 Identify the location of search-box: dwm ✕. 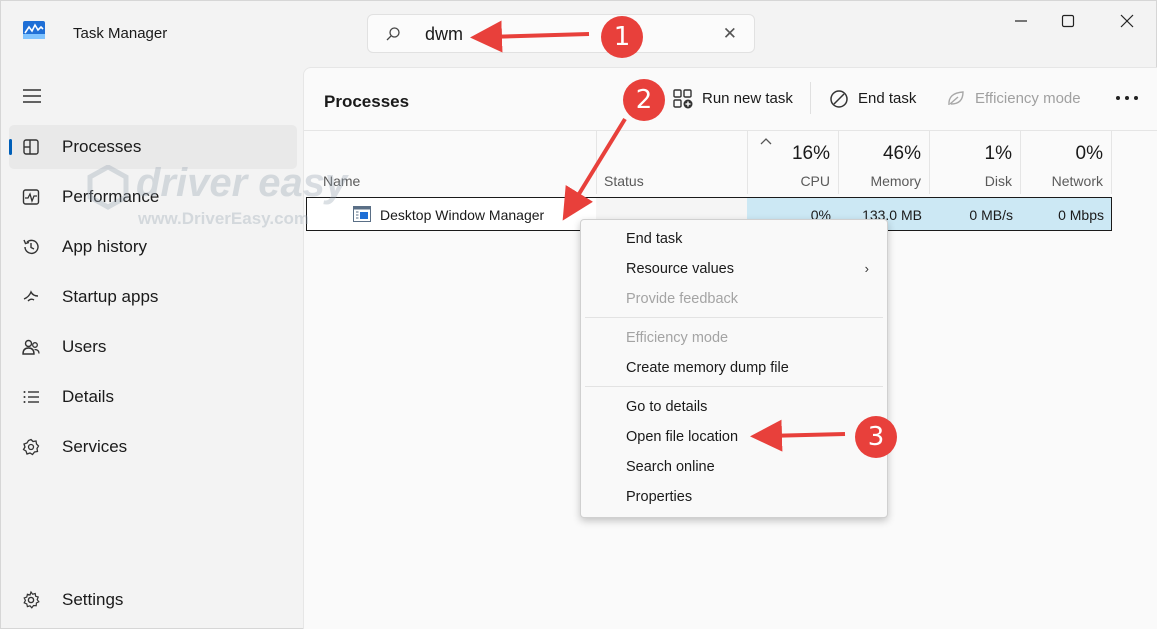
(561, 33).